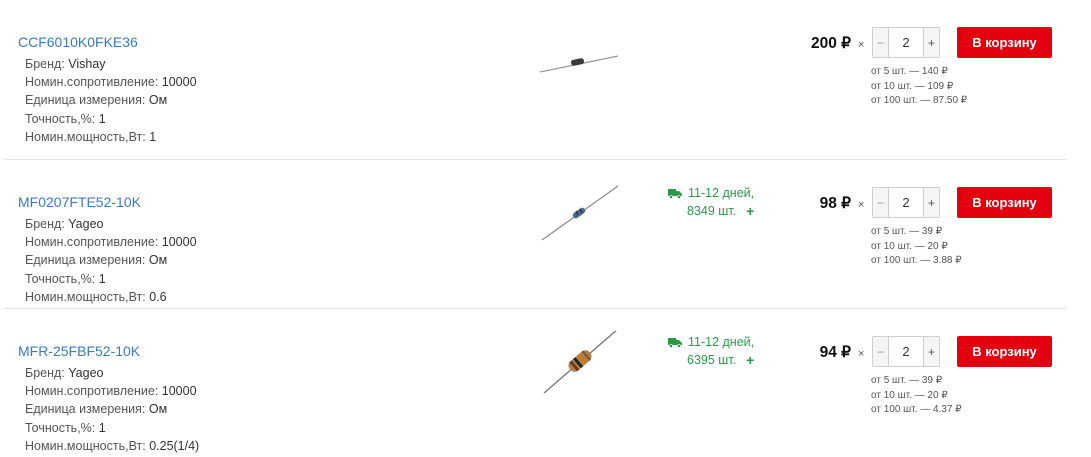  I want to click on stock-info: 11-12 дней, 8349 шт. +, so click(711, 202).